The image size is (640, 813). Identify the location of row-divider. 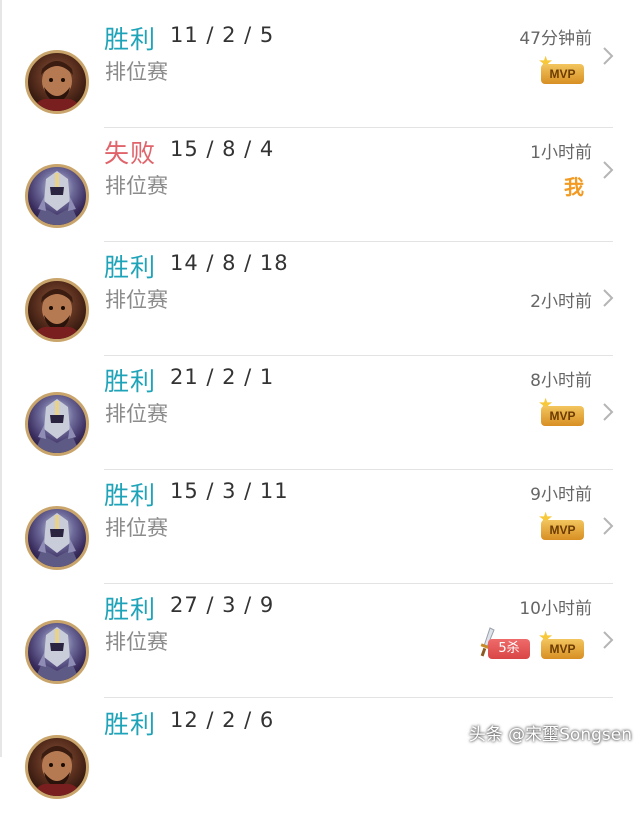
(358, 697).